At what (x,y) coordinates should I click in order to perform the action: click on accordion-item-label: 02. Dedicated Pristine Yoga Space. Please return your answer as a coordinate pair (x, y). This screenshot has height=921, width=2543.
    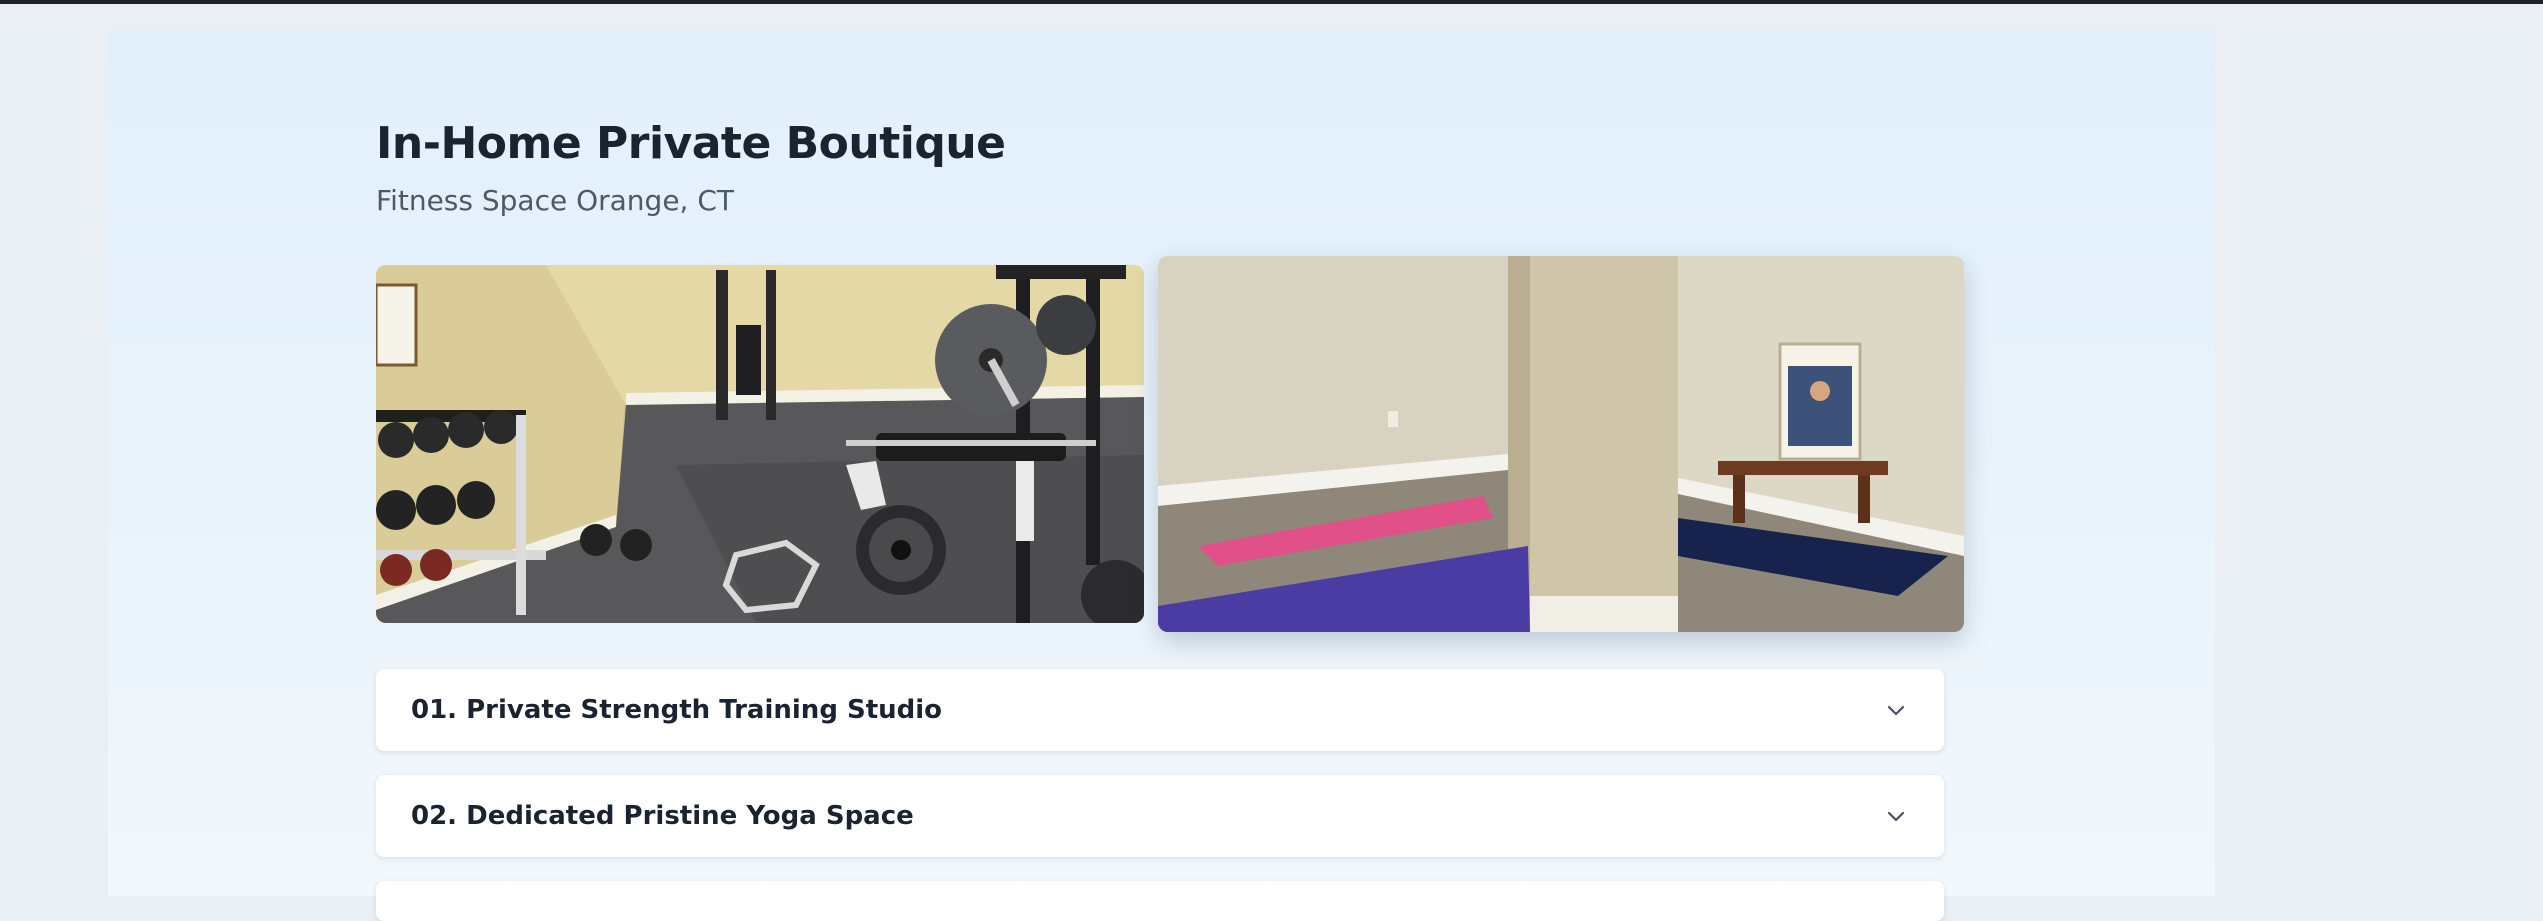
    Looking at the image, I should click on (662, 816).